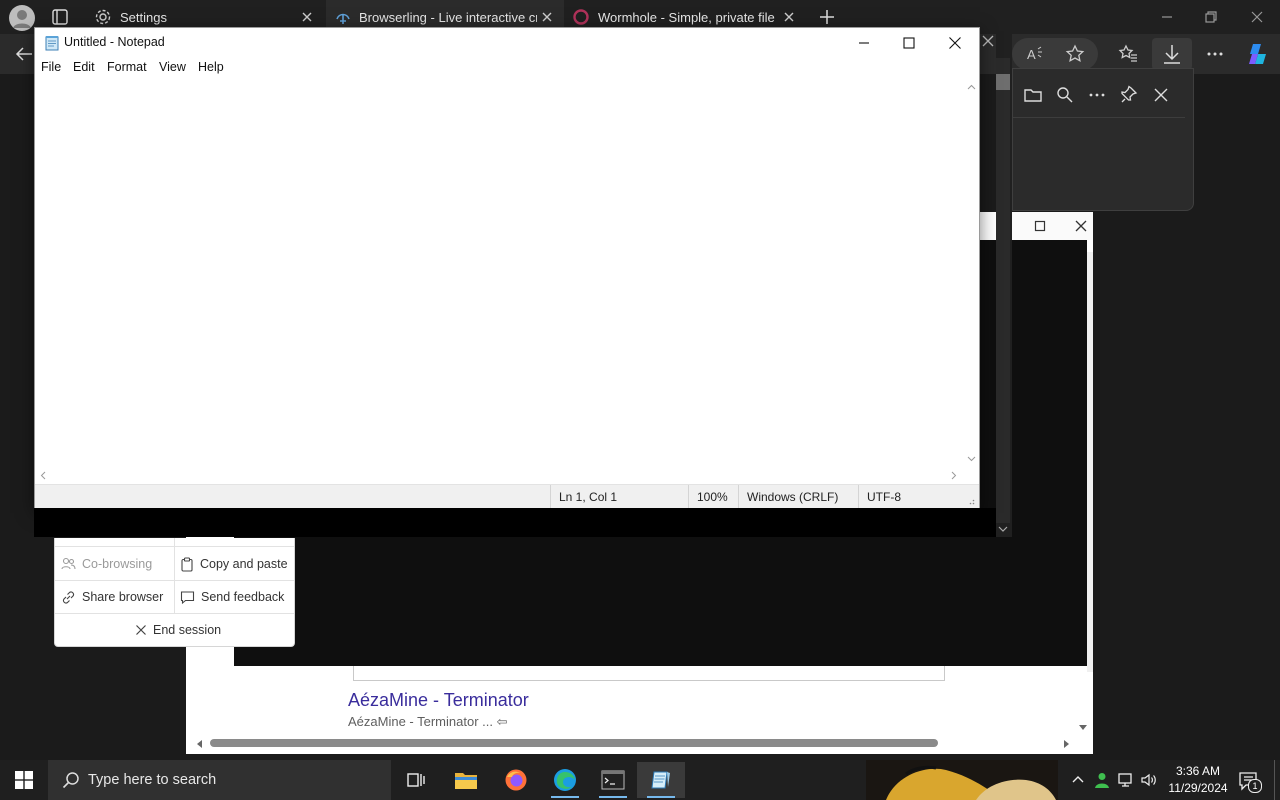  What do you see at coordinates (1258, 54) in the screenshot?
I see `copilot-icon` at bounding box center [1258, 54].